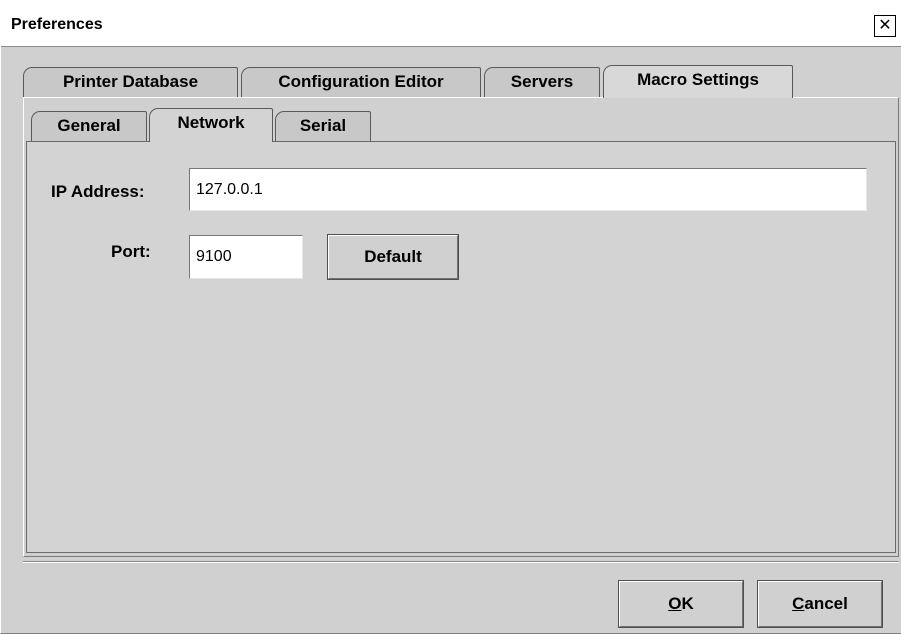  I want to click on ok-button: OK, so click(681, 604).